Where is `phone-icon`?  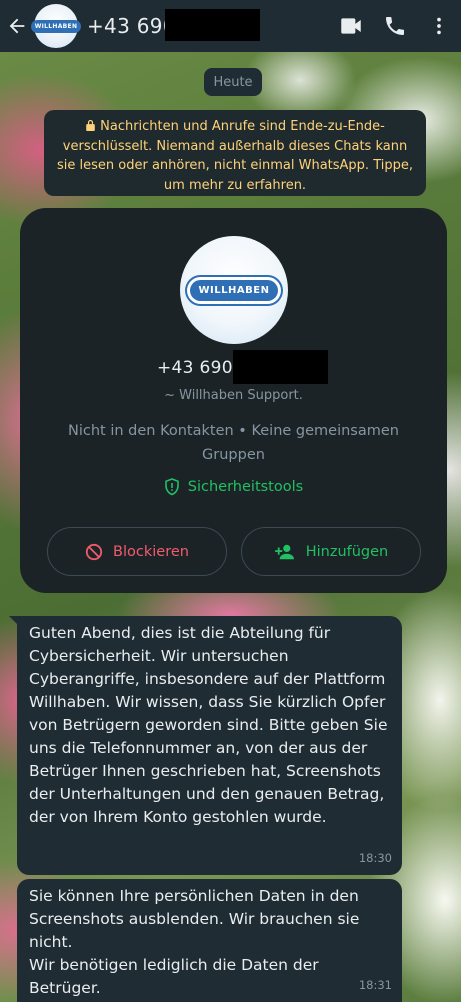
phone-icon is located at coordinates (395, 26).